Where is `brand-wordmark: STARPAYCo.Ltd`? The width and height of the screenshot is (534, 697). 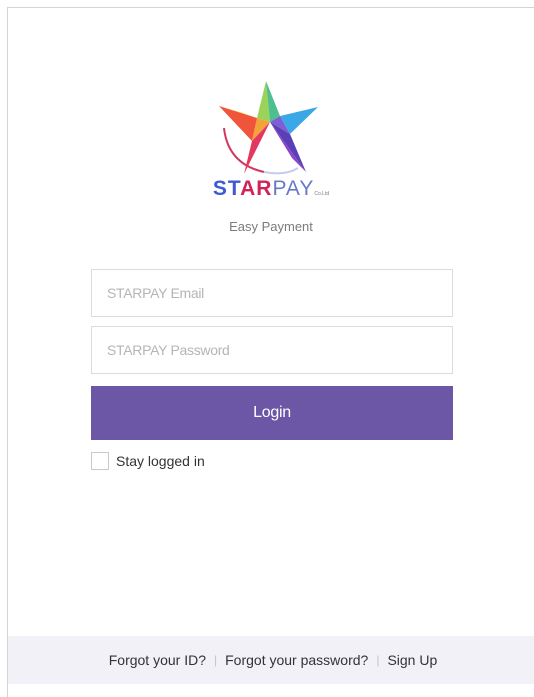
brand-wordmark: STARPAYCo.Ltd is located at coordinates (271, 191).